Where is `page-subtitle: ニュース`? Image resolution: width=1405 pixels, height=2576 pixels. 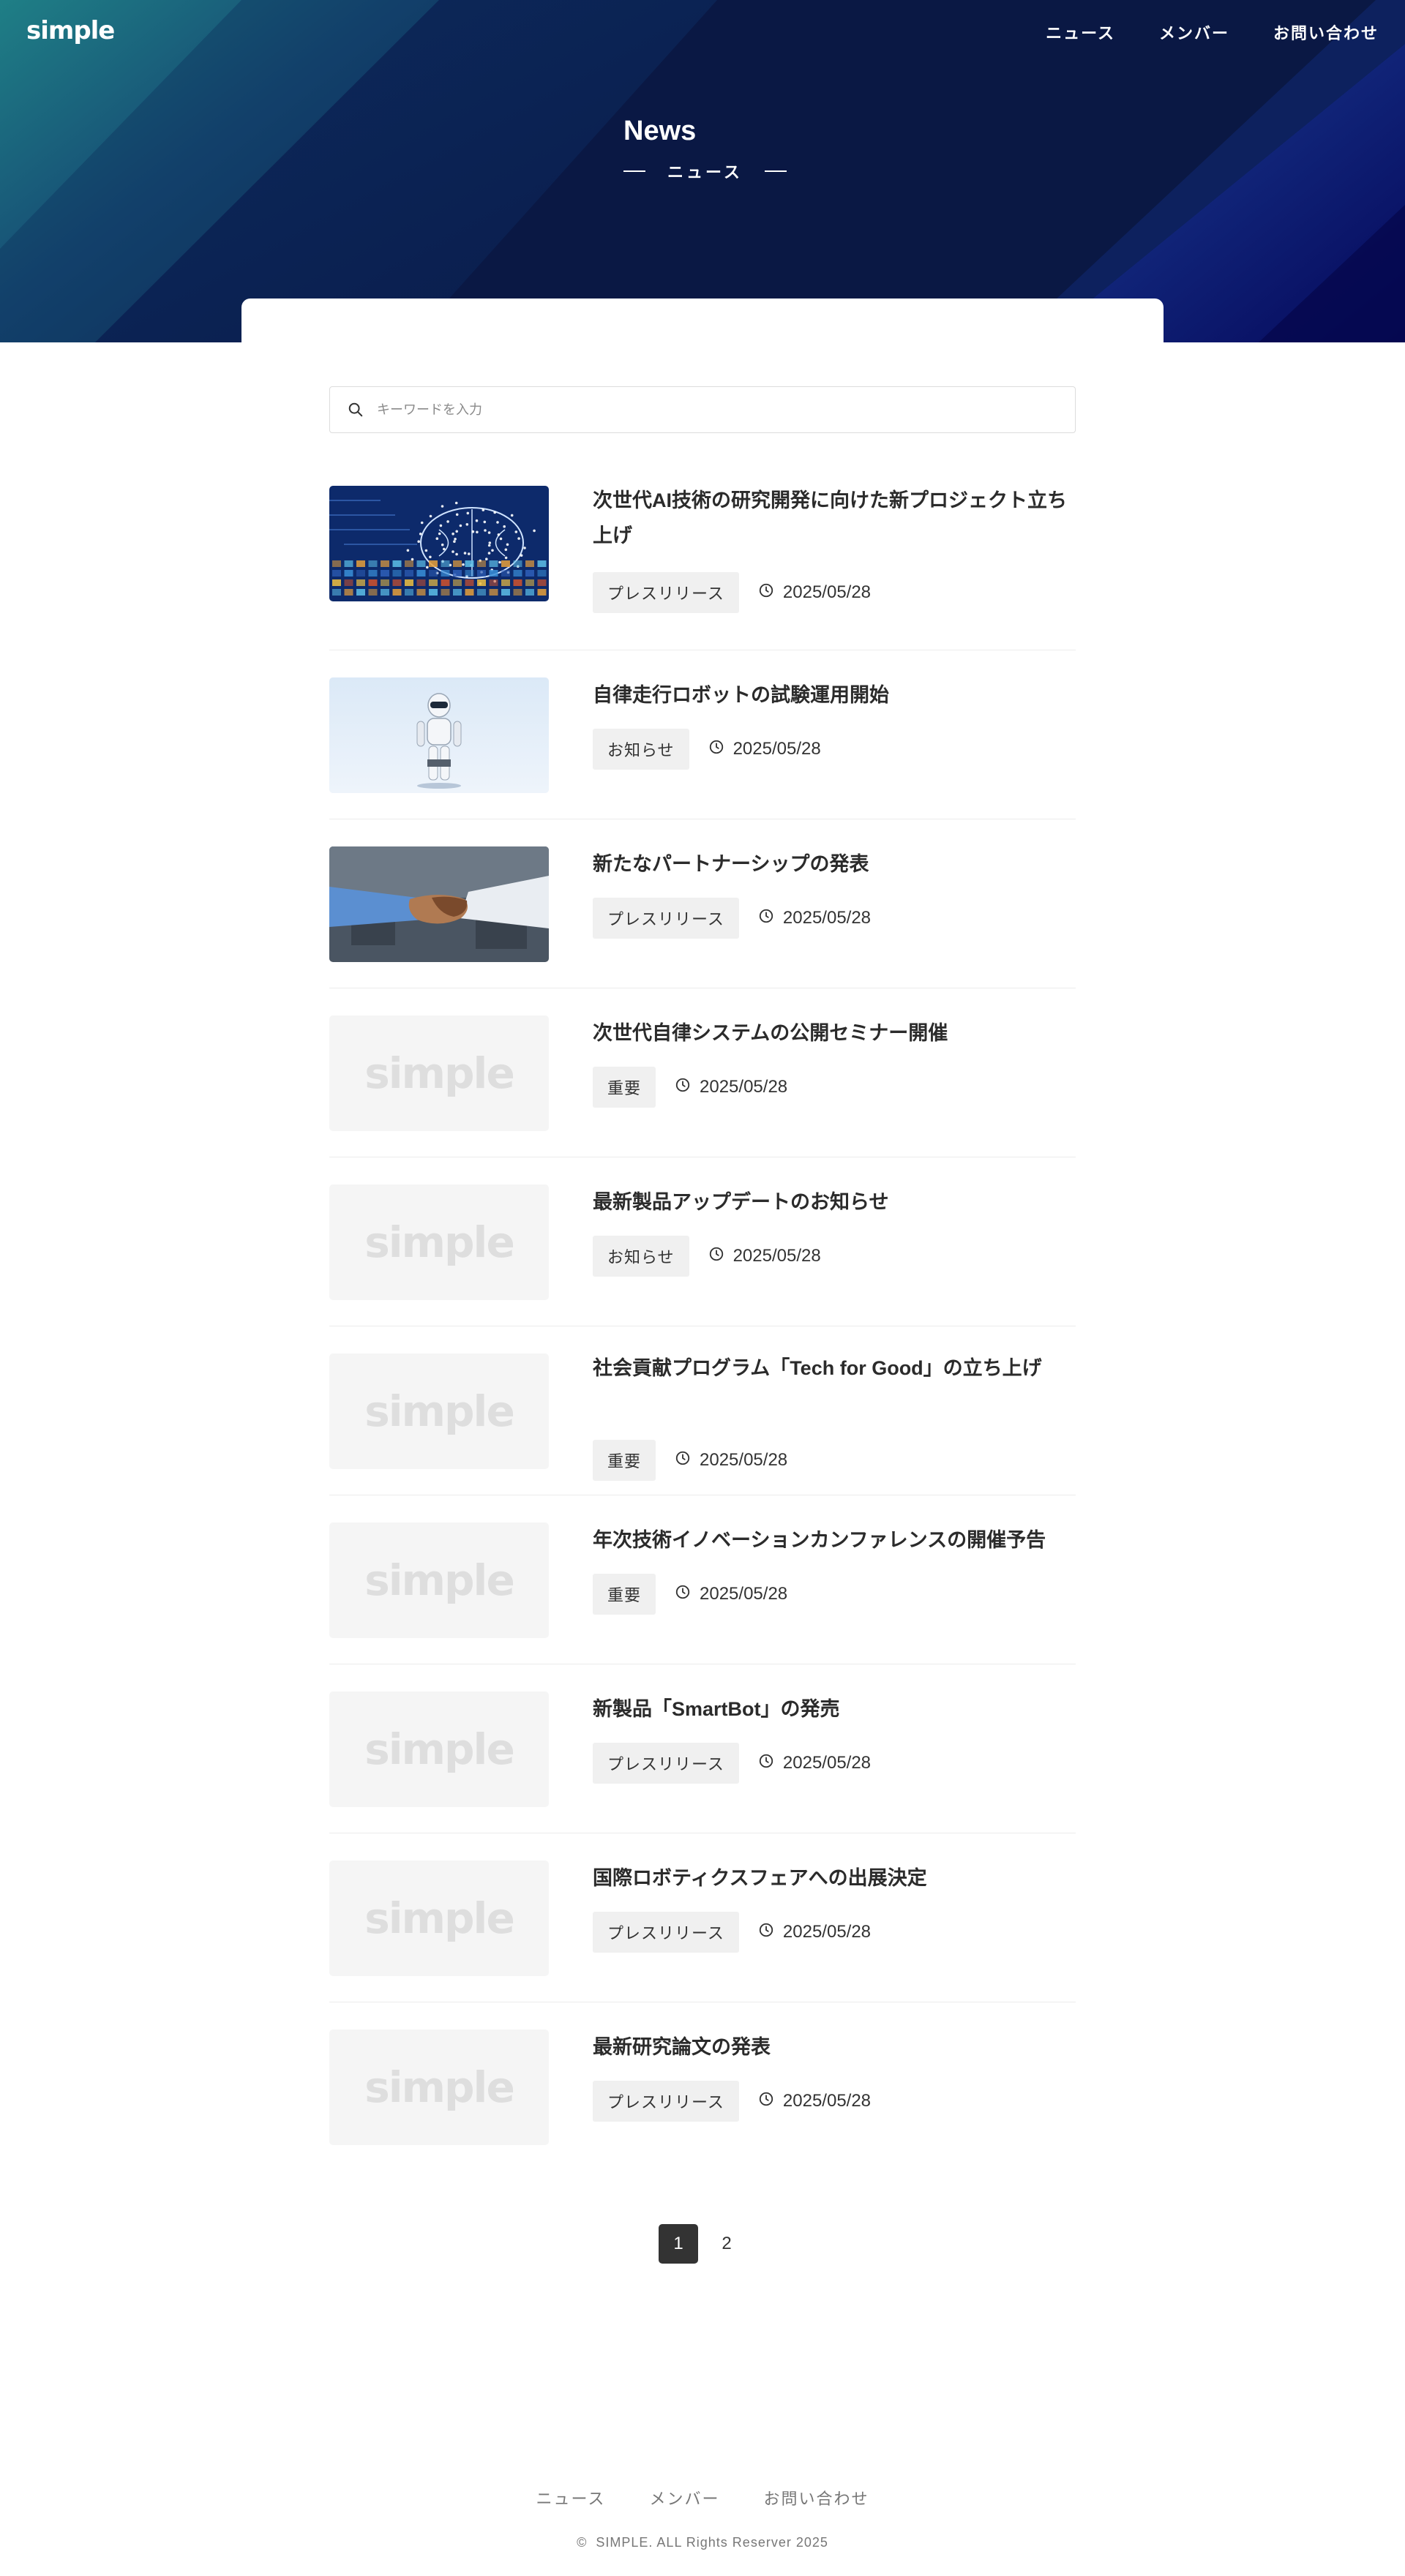
page-subtitle: ニュース is located at coordinates (705, 171).